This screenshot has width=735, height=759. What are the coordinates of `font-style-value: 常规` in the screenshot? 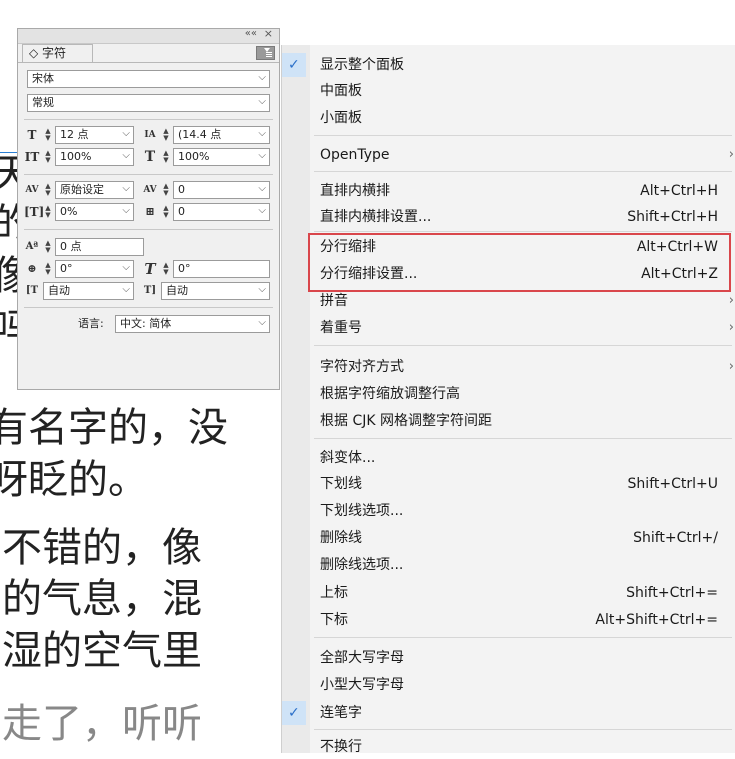 It's located at (43, 102).